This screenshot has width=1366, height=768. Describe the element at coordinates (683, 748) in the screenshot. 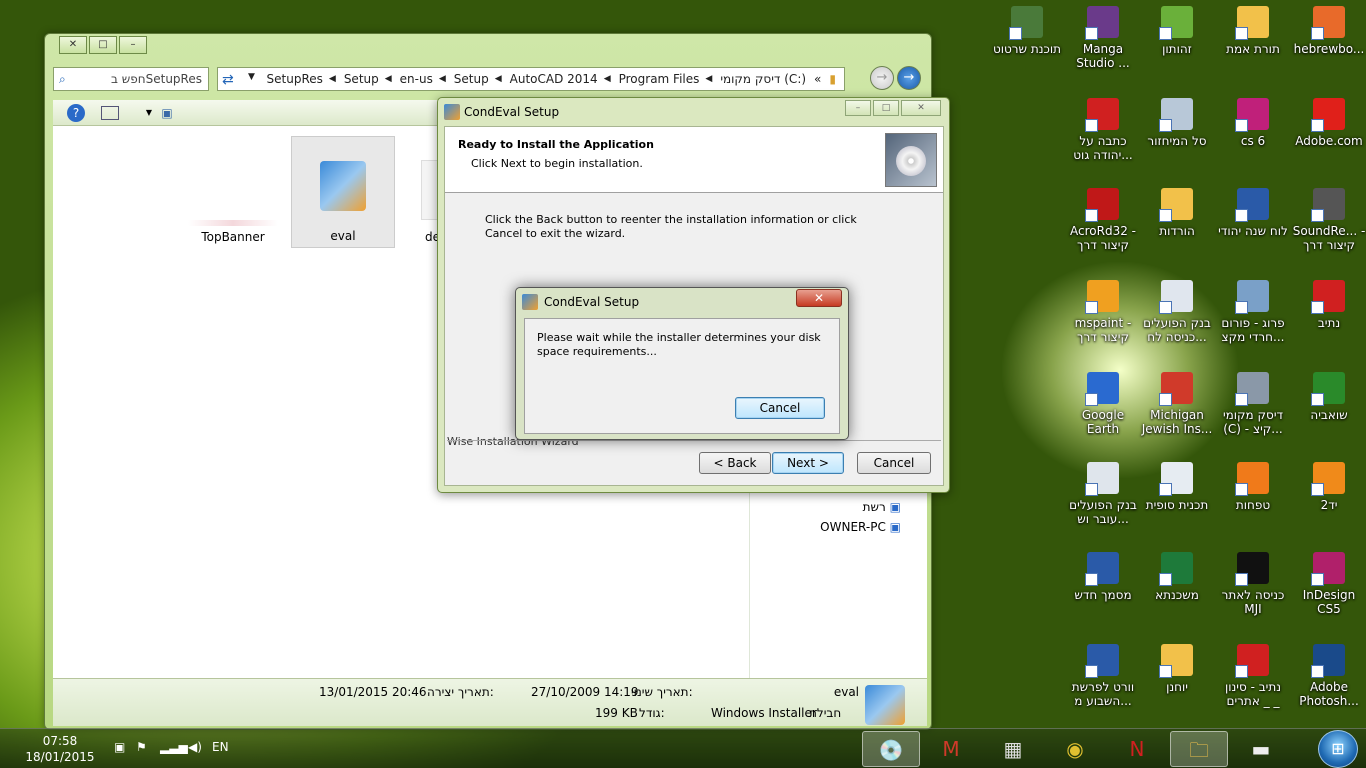

I see `taskbar: 07:58 18/01/2015 ▣ ⚑ ▂▃▅ ◀) EN 💿 M ▦ ◉ N 🗀 ▬` at that location.